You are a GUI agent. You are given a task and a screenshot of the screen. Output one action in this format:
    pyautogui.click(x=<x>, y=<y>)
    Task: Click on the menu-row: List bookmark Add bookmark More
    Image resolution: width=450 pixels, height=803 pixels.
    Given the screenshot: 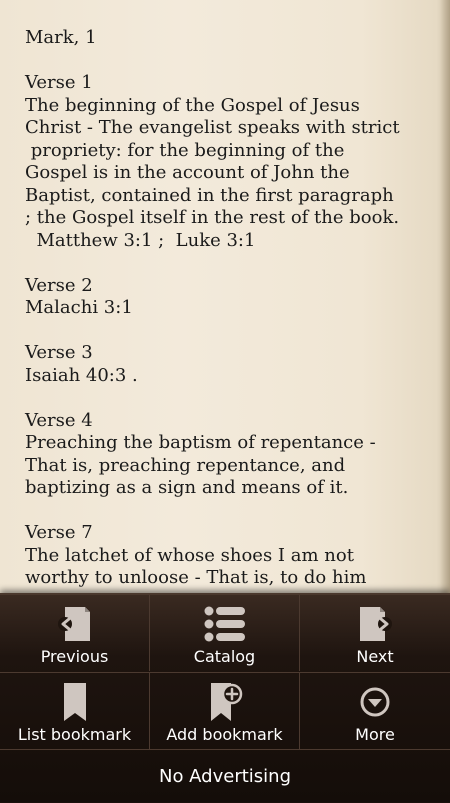 What is the action you would take?
    pyautogui.click(x=225, y=710)
    